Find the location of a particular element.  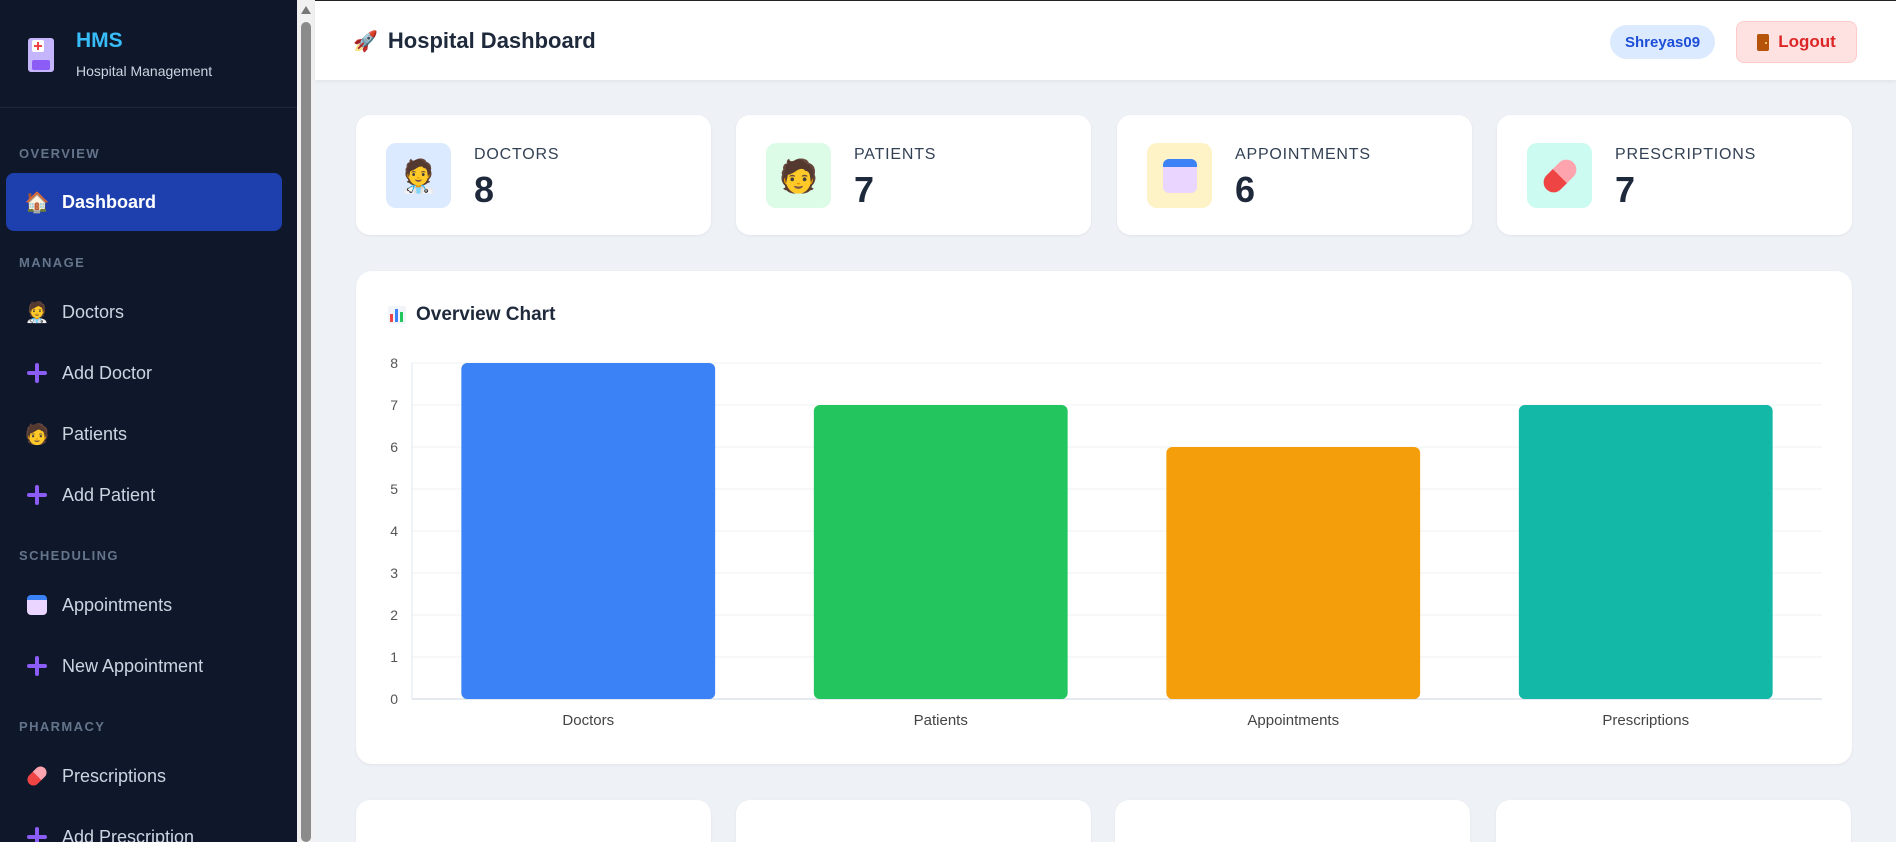

logout-button: Logout is located at coordinates (1796, 42).